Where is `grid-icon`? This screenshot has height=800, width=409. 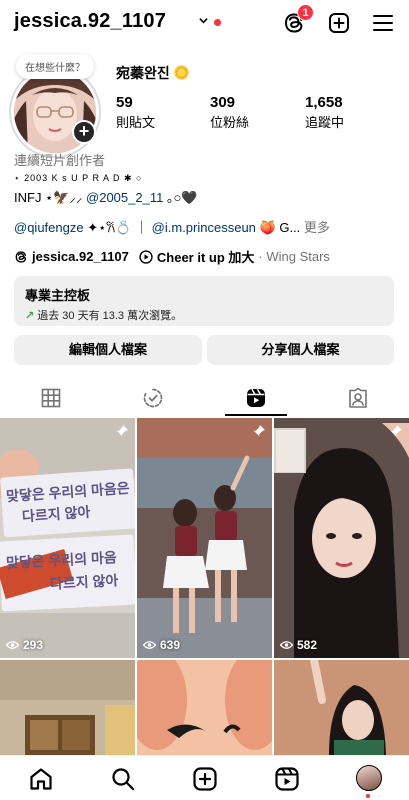
grid-icon is located at coordinates (51, 397).